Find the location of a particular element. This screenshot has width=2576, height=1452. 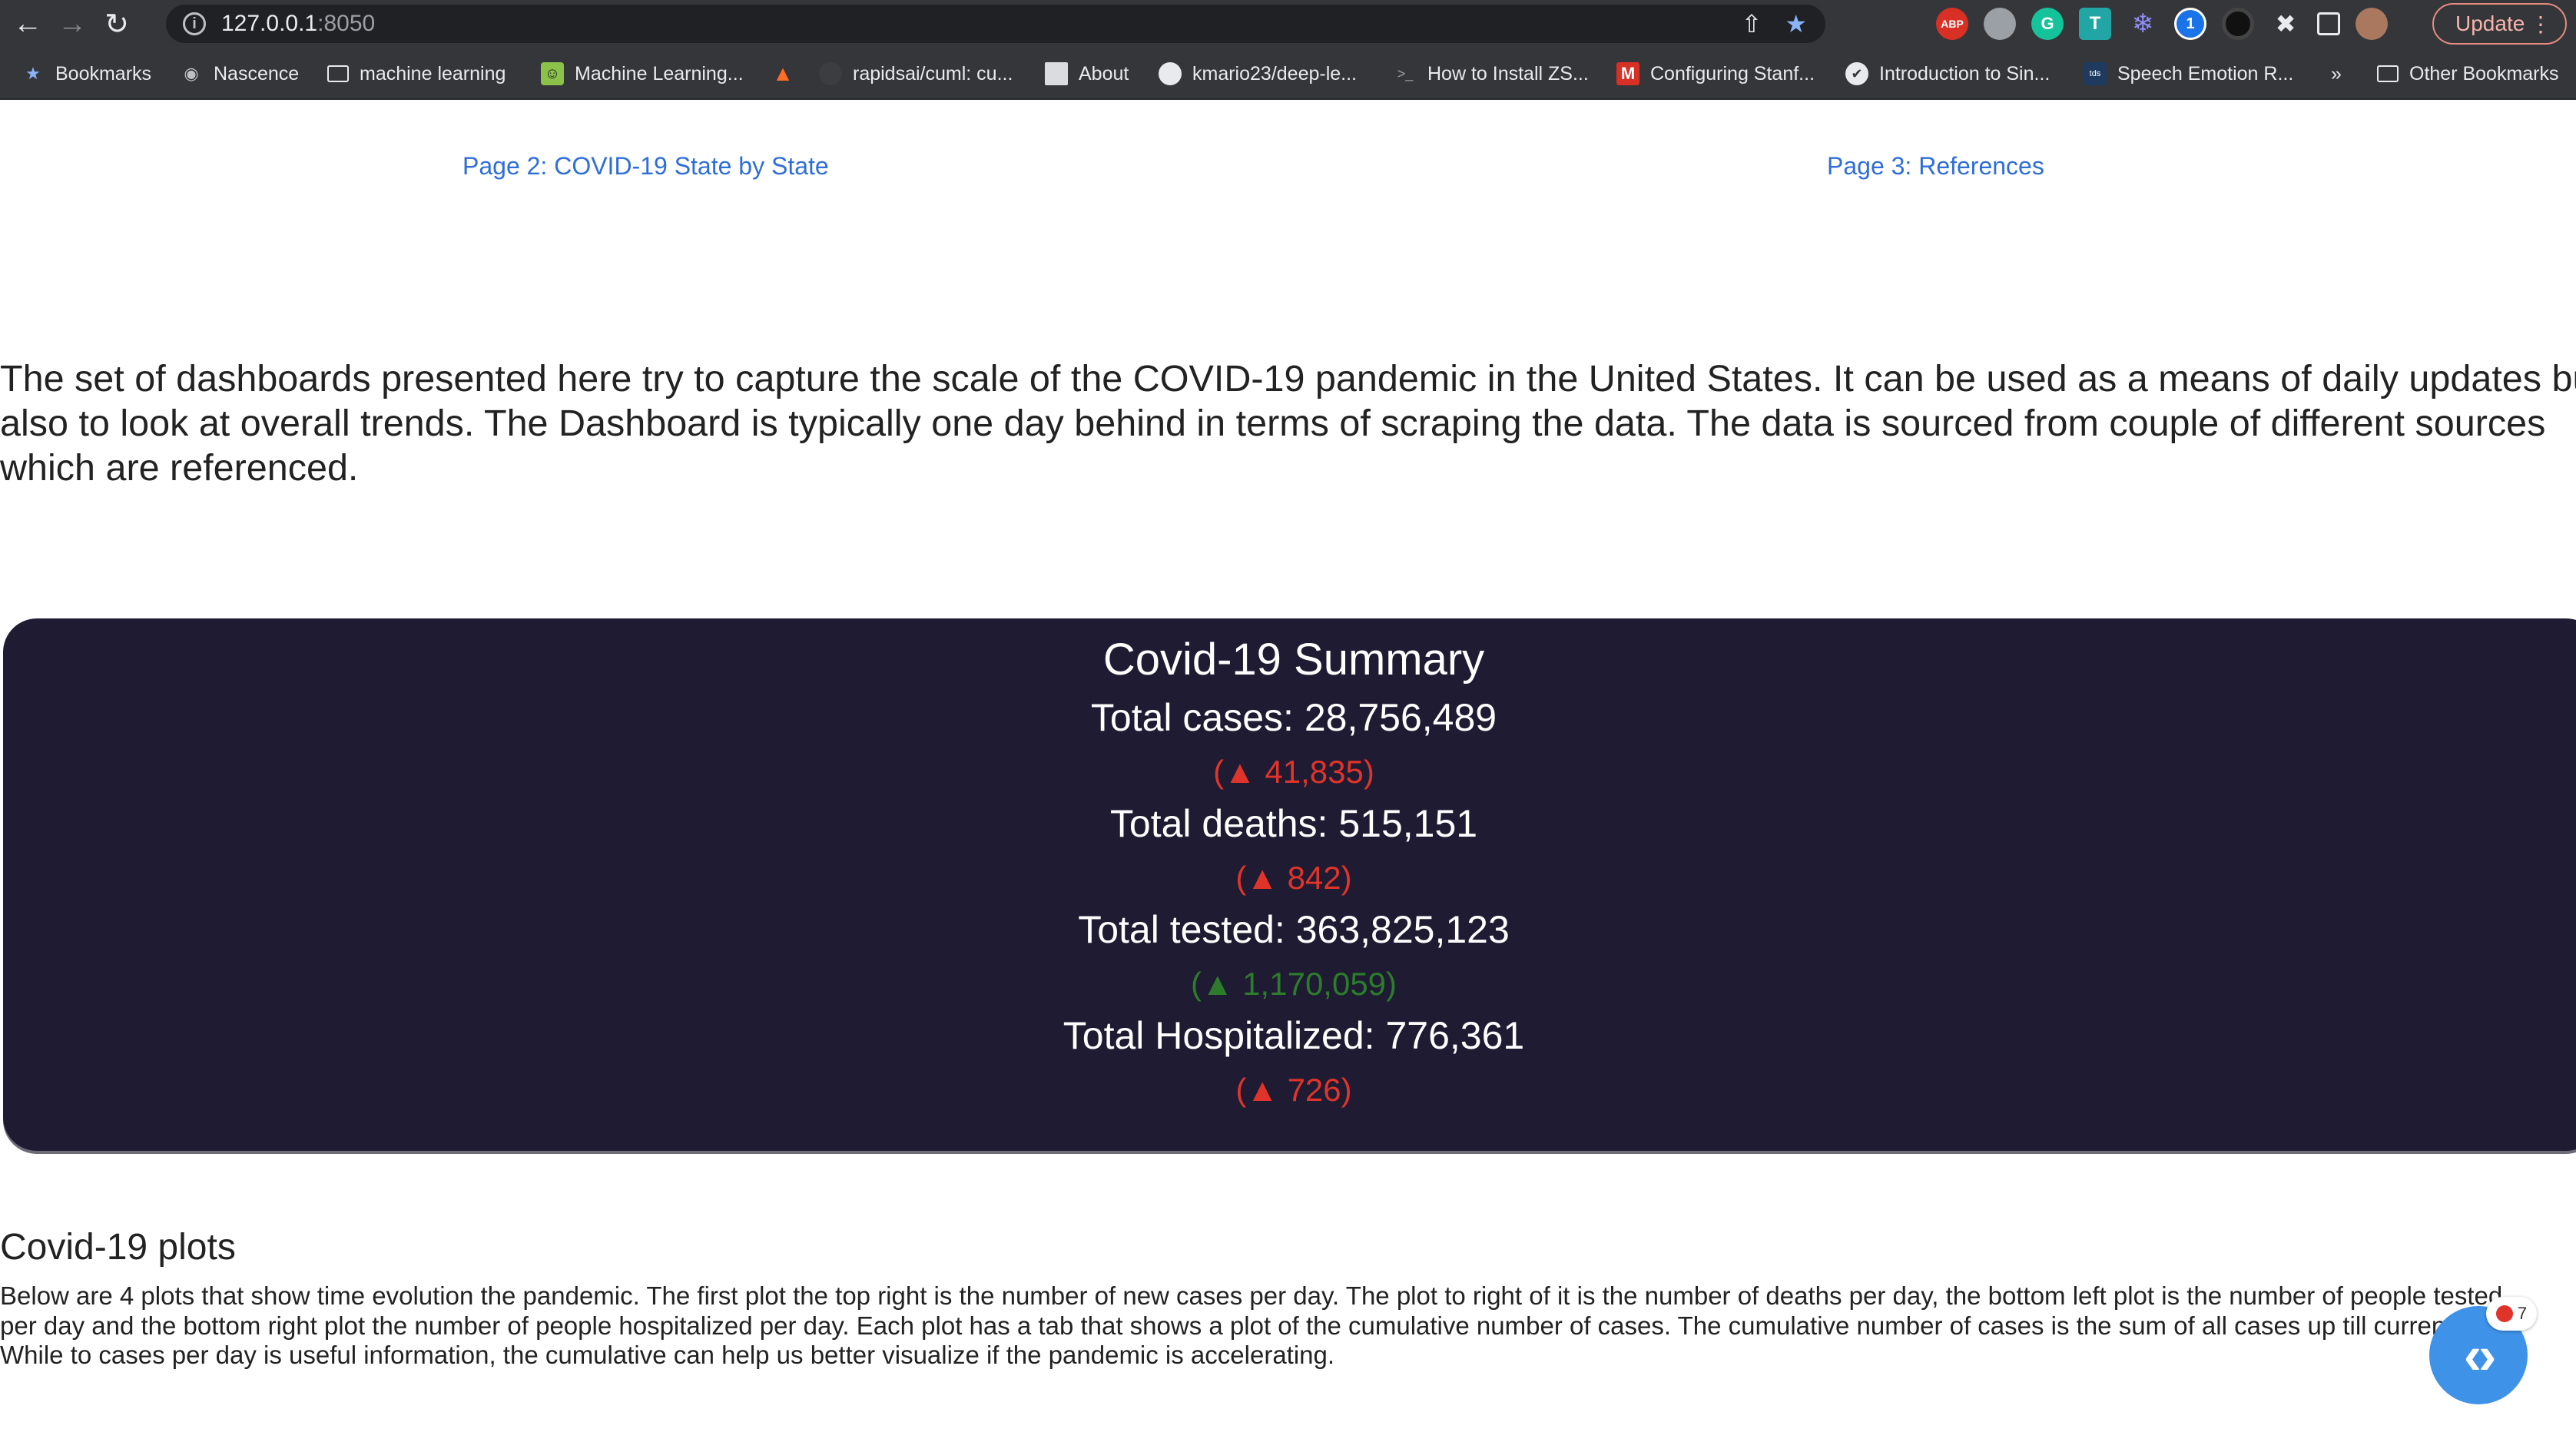

page2-link: Page 2: COVID-19 State by State is located at coordinates (645, 167).